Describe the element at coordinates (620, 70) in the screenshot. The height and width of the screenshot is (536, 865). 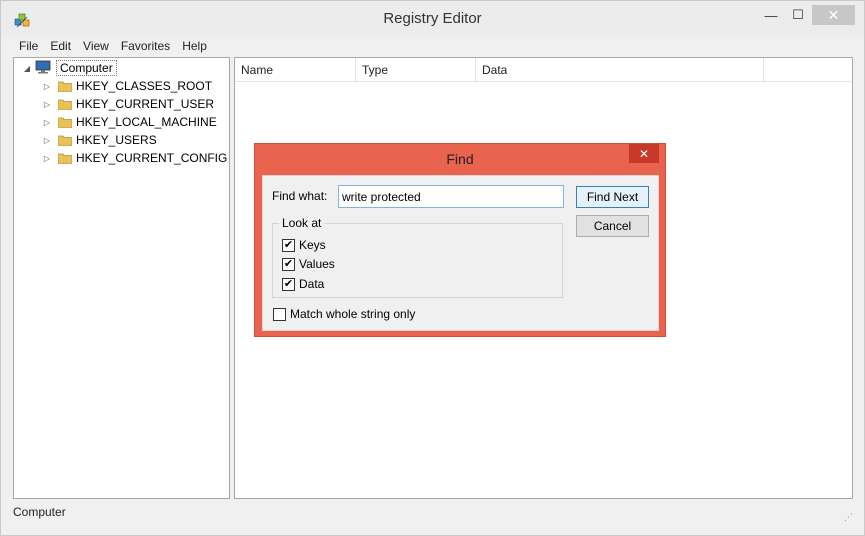
I see `column-header-data: Data` at that location.